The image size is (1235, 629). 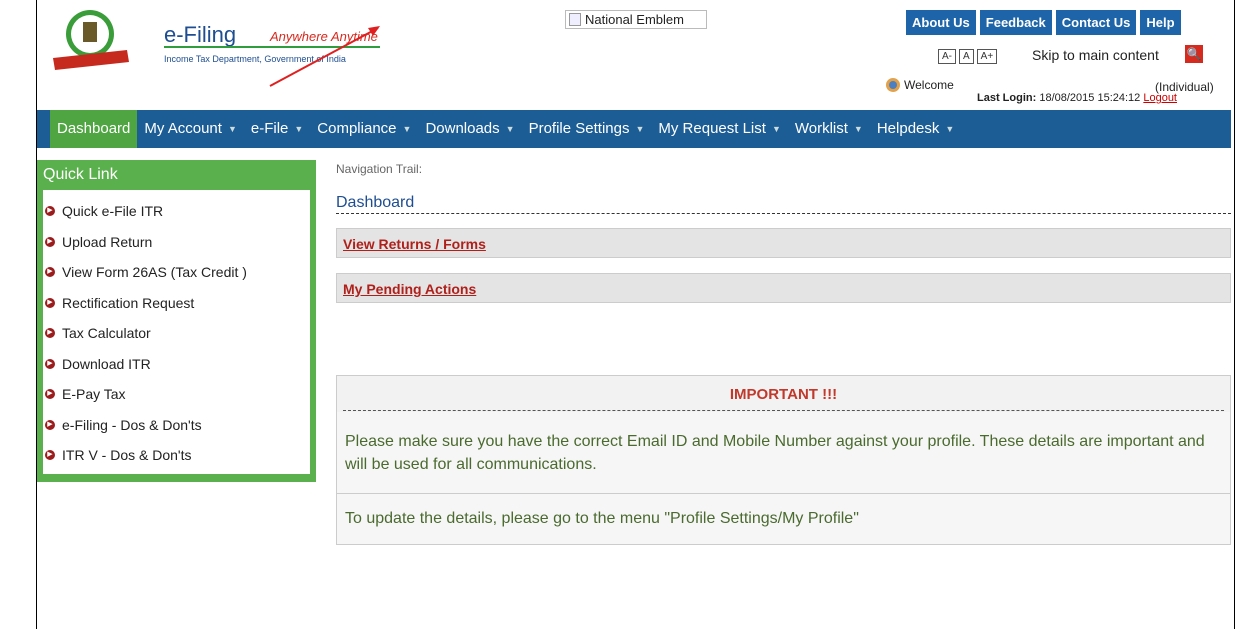 What do you see at coordinates (929, 85) in the screenshot?
I see `welcome-text: Welcome` at bounding box center [929, 85].